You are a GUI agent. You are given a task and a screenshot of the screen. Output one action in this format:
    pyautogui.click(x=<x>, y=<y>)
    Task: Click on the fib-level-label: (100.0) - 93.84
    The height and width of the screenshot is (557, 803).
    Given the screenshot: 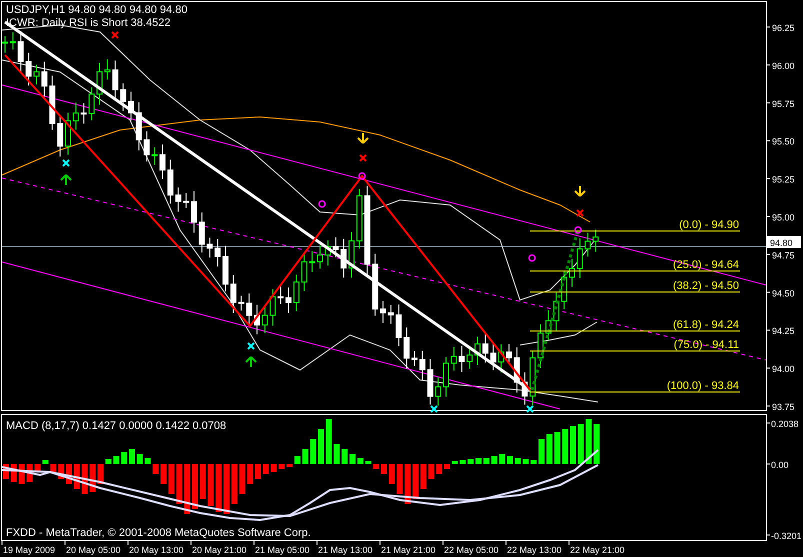 What is the action you would take?
    pyautogui.click(x=702, y=386)
    